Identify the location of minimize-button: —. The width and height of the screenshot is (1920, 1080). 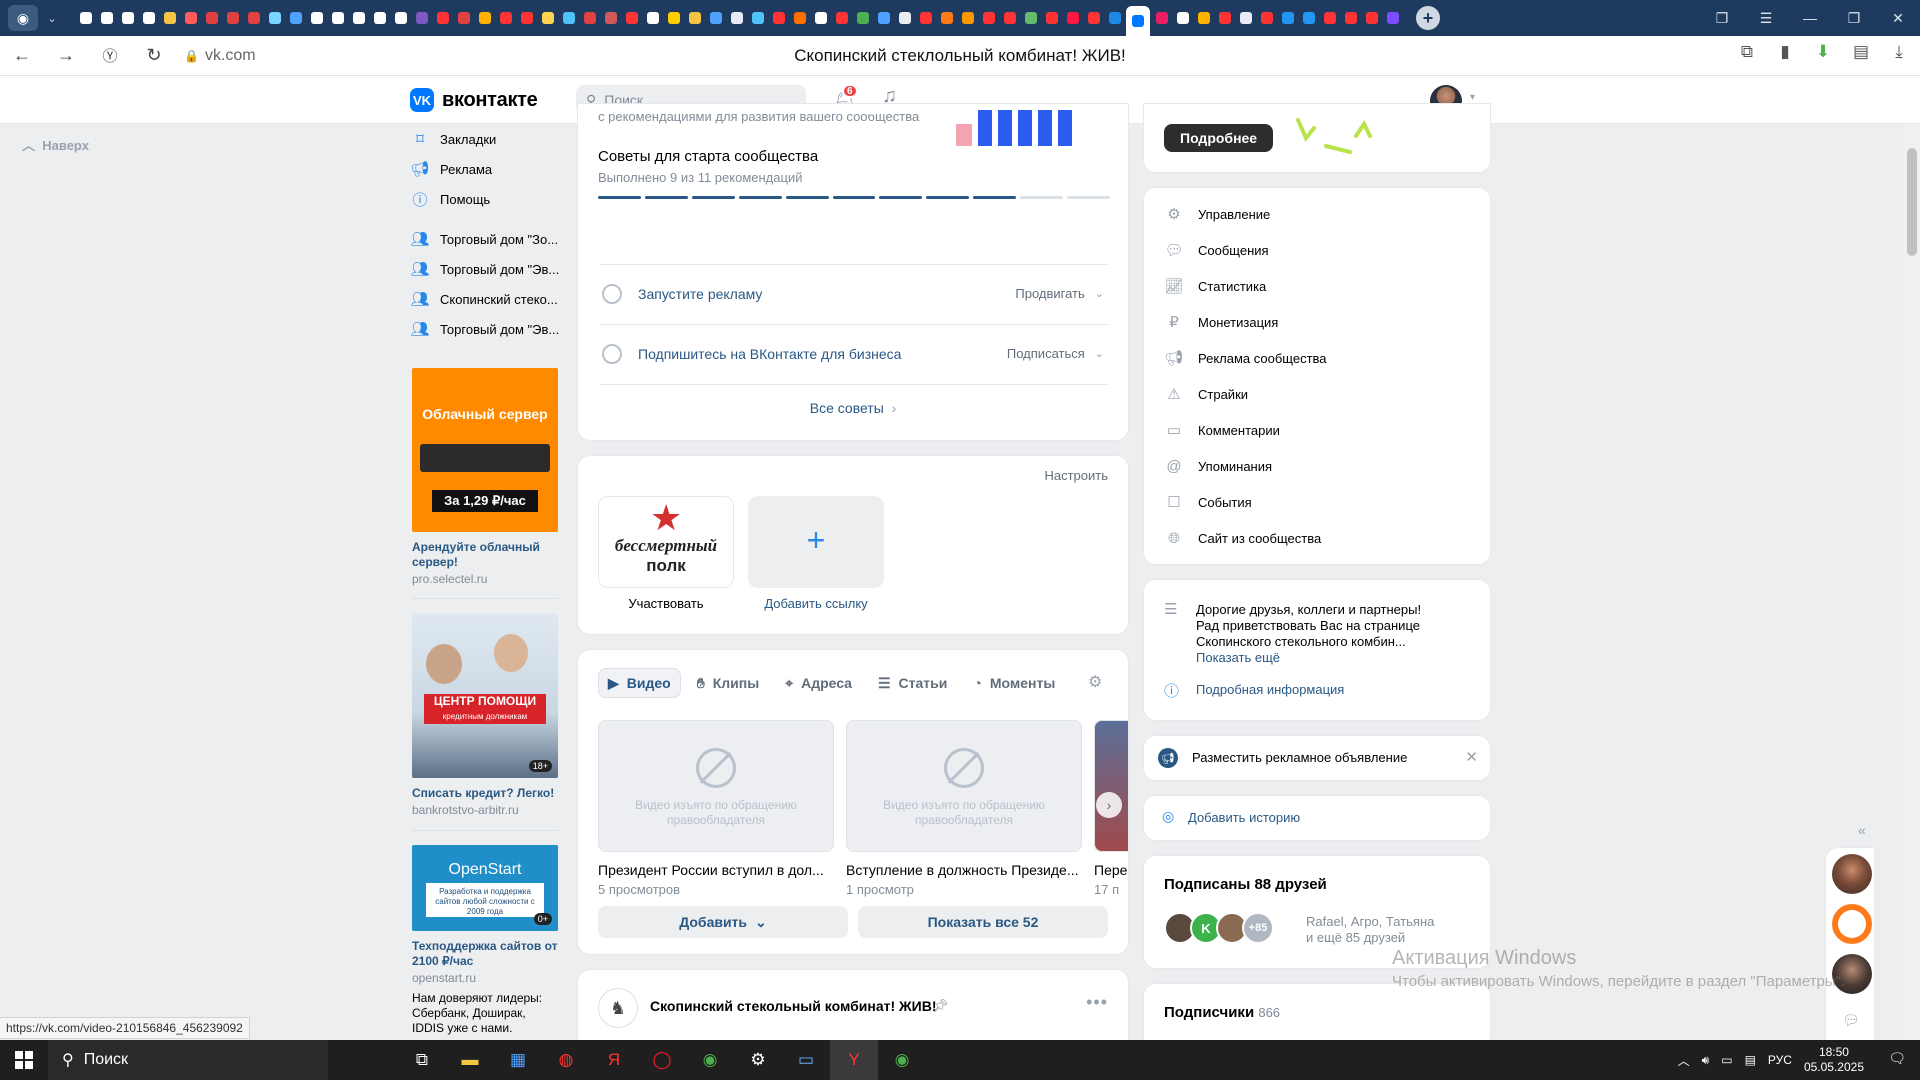
(1810, 18).